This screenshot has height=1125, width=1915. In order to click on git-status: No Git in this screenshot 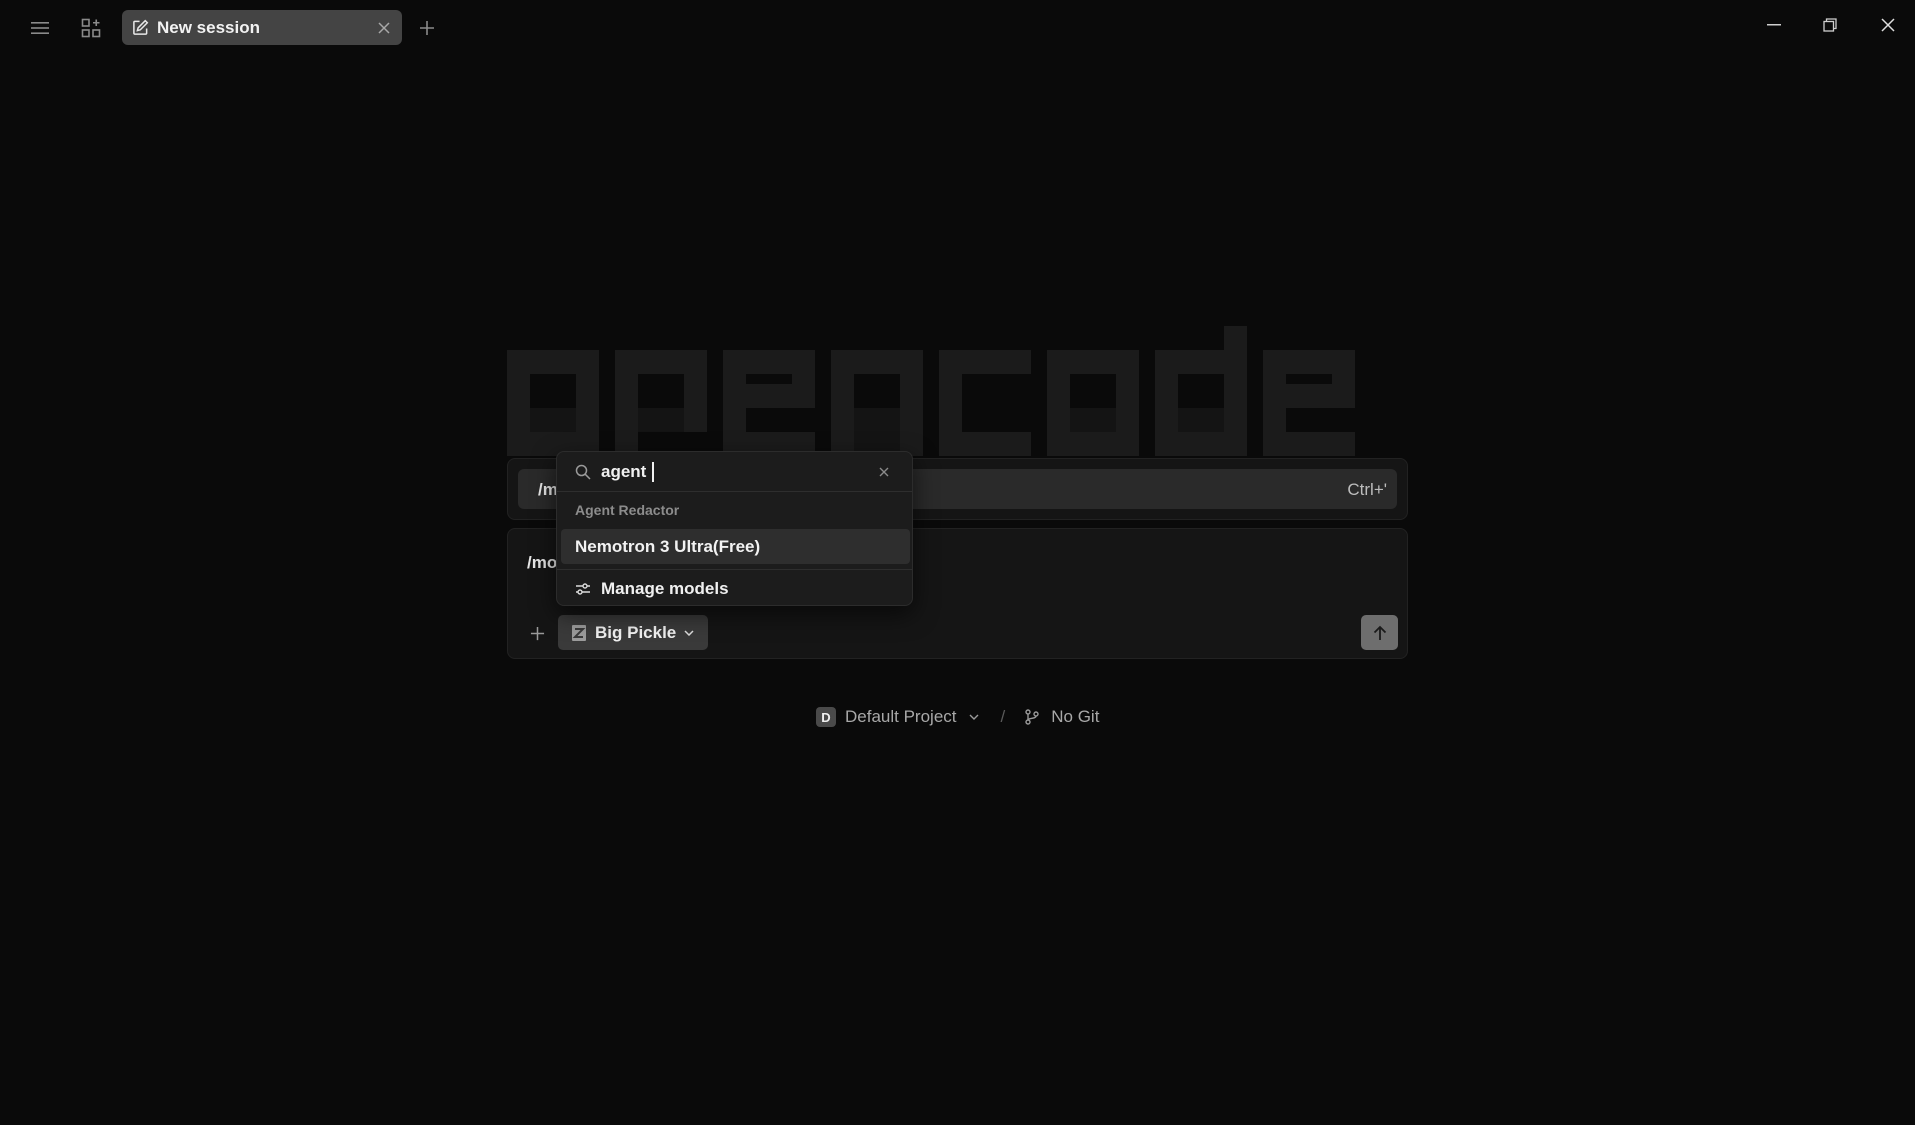, I will do `click(1075, 717)`.